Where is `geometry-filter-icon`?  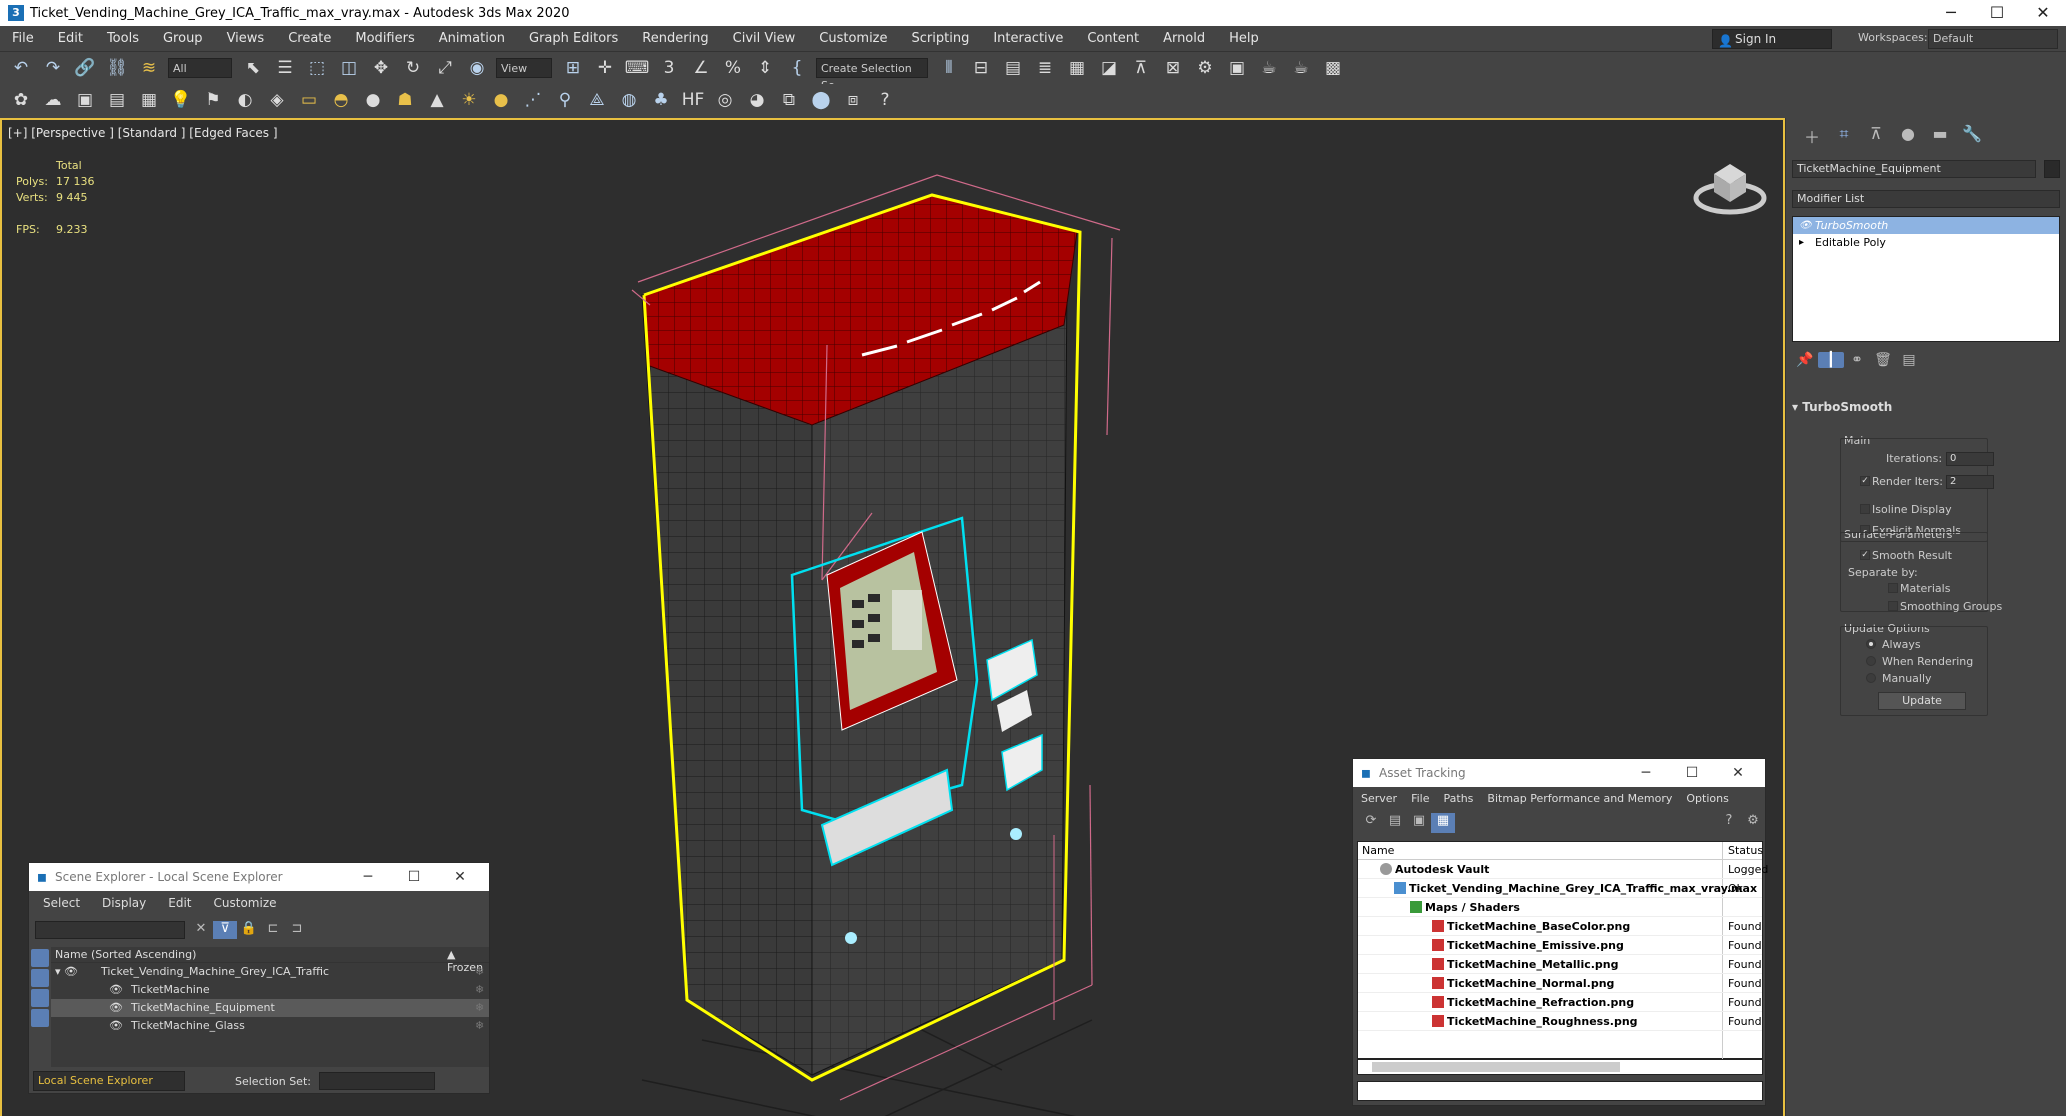 geometry-filter-icon is located at coordinates (40, 958).